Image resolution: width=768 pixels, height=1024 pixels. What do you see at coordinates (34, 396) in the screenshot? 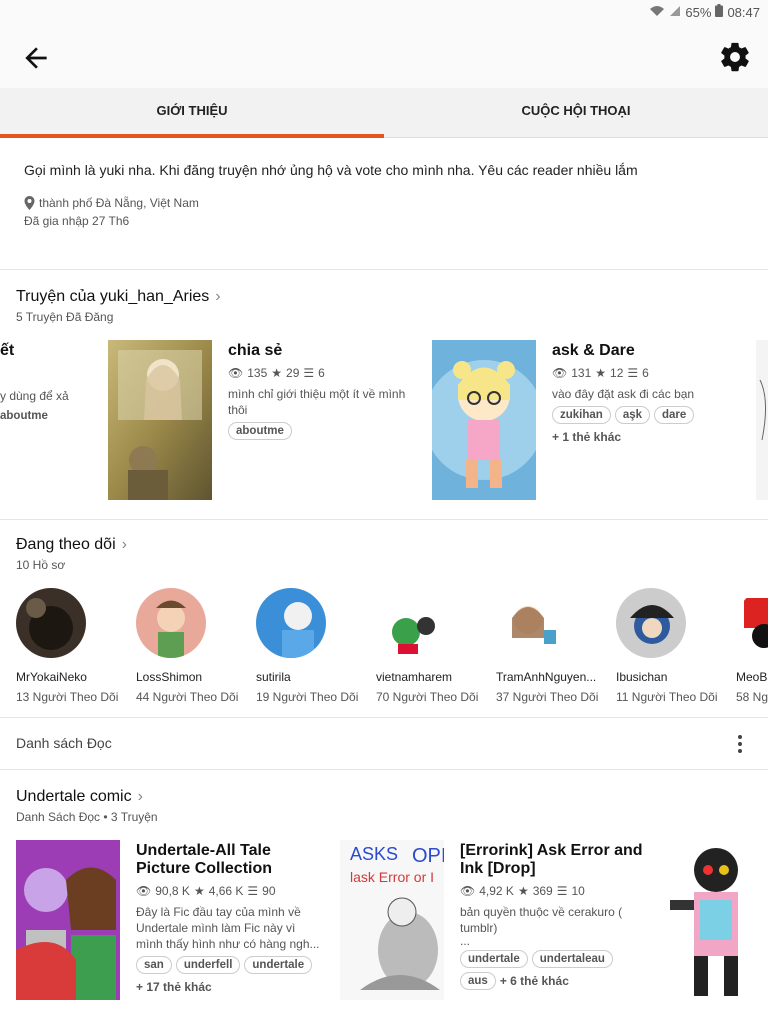
I see `story-desc: y dùng để xả` at bounding box center [34, 396].